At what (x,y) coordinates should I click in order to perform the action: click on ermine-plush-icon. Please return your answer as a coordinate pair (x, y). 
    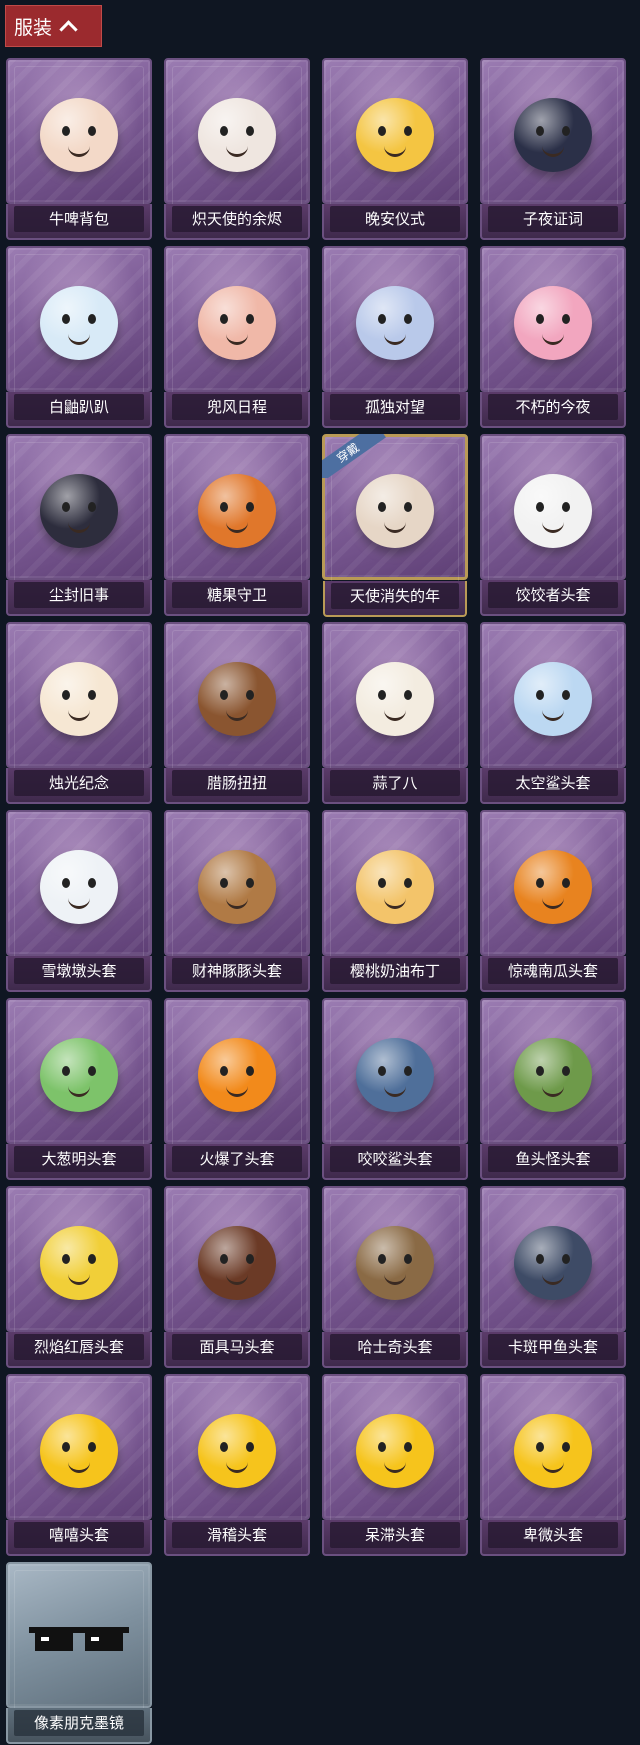
    Looking at the image, I should click on (79, 323).